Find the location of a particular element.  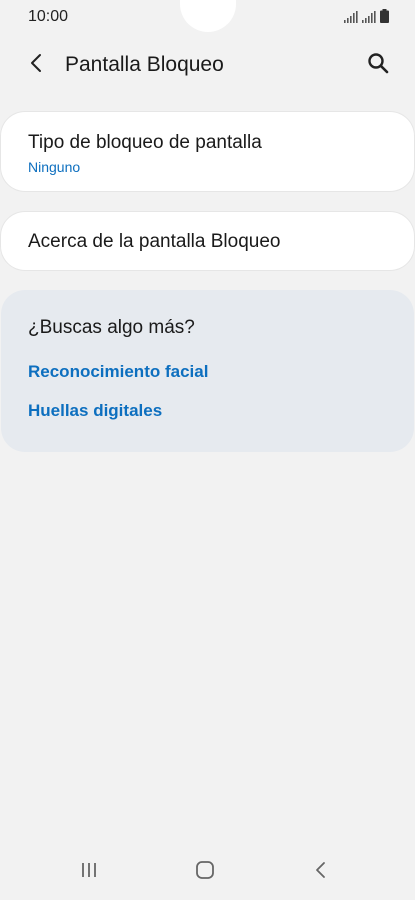

home-icon is located at coordinates (205, 872).